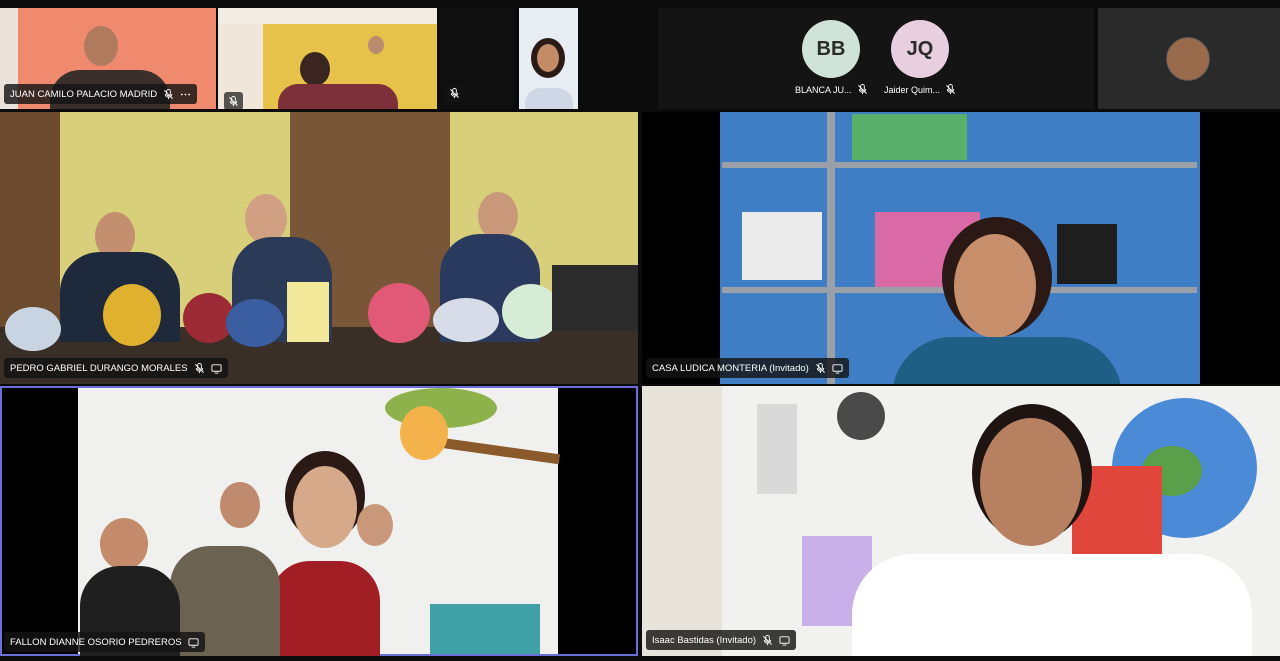 Image resolution: width=1280 pixels, height=661 pixels. I want to click on participant-name: JUAN CAMILO PALACIO MADRID, so click(84, 94).